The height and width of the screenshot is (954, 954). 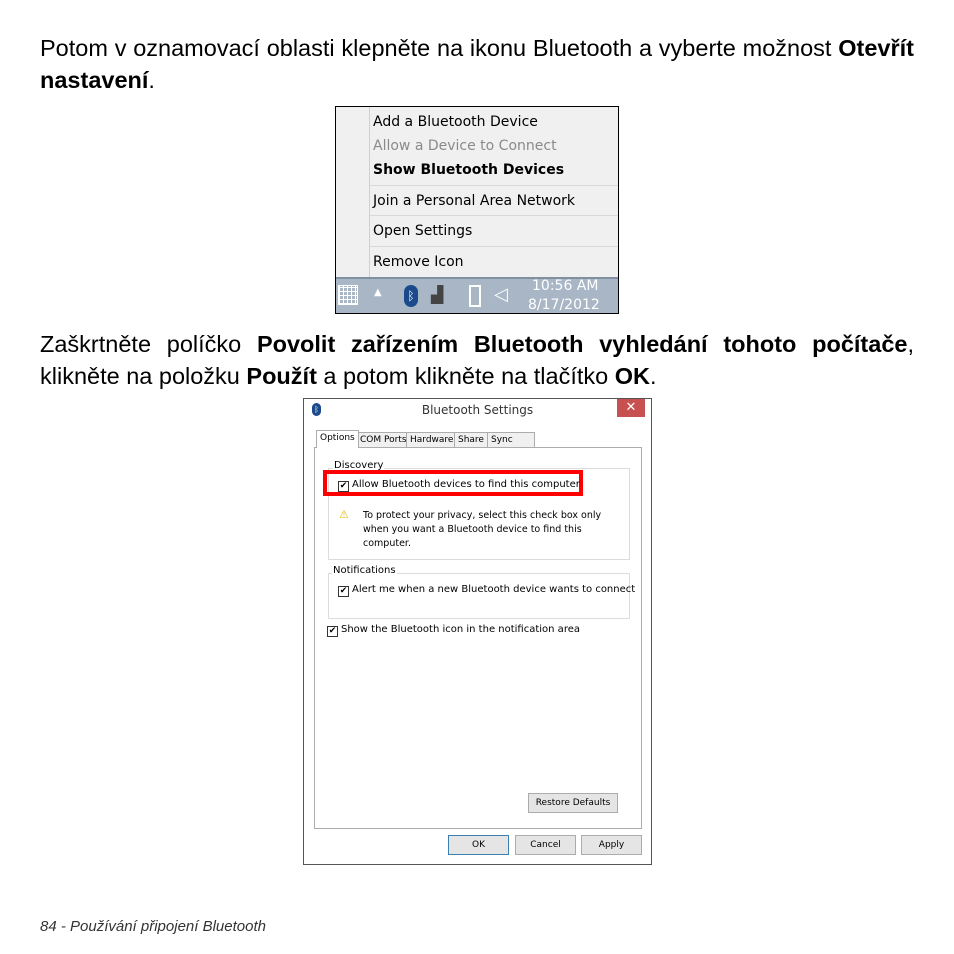 What do you see at coordinates (455, 122) in the screenshot?
I see `menu-item-add-device: Add a Bluetooth Device` at bounding box center [455, 122].